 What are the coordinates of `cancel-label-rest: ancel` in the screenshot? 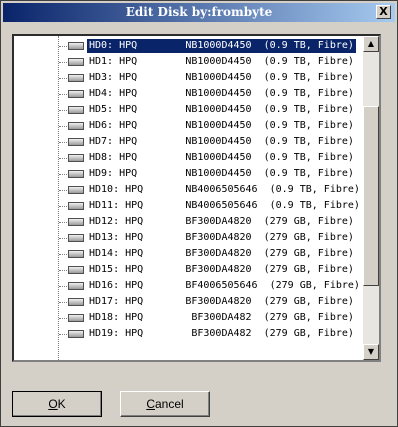 It's located at (169, 404).